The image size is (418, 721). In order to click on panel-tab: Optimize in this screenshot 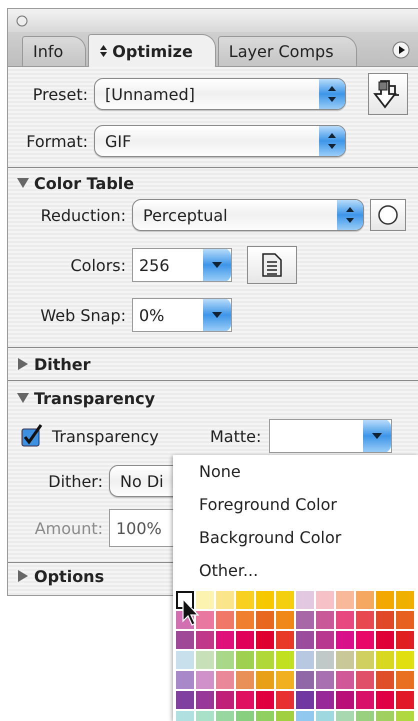, I will do `click(152, 50)`.